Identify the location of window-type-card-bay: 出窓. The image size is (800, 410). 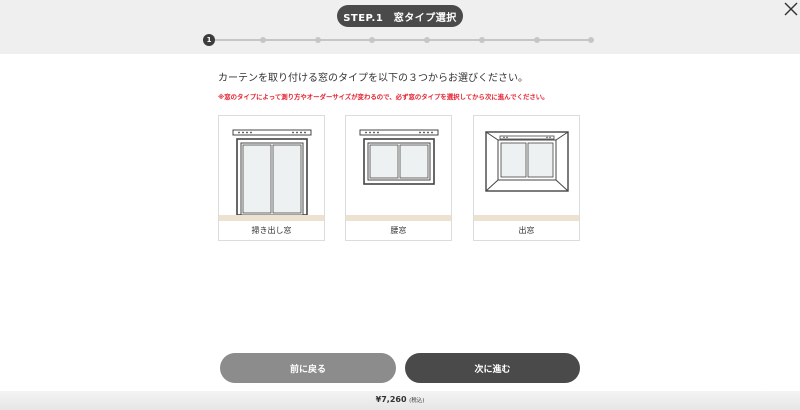
(526, 178).